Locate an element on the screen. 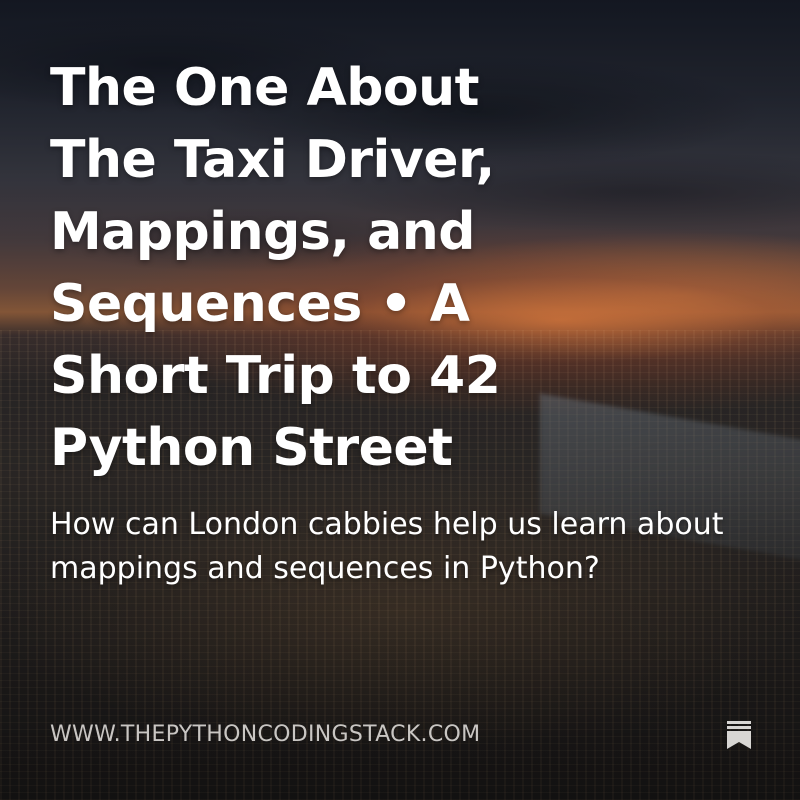 The image size is (800, 800). bookmark-icon-ribbon is located at coordinates (739, 740).